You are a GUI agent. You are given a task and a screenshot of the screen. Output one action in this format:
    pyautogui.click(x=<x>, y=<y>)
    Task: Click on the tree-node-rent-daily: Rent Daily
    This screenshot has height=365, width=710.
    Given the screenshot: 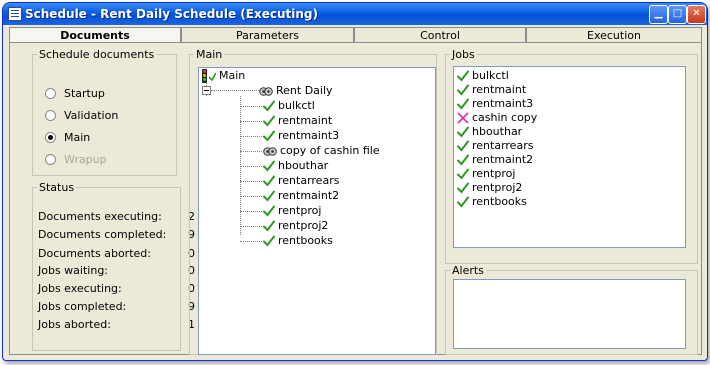 What is the action you would take?
    pyautogui.click(x=296, y=91)
    